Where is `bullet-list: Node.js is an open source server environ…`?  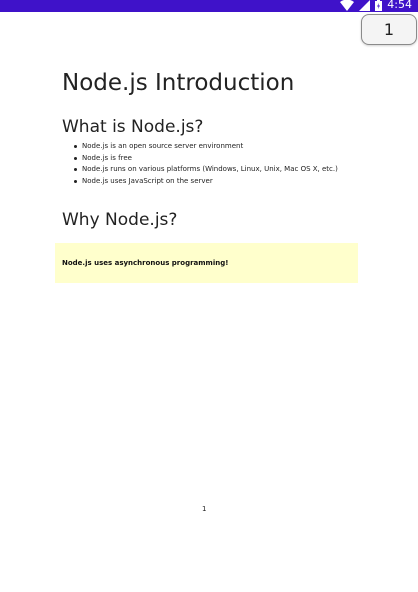
bullet-list: Node.js is an open source server environ… is located at coordinates (206, 164).